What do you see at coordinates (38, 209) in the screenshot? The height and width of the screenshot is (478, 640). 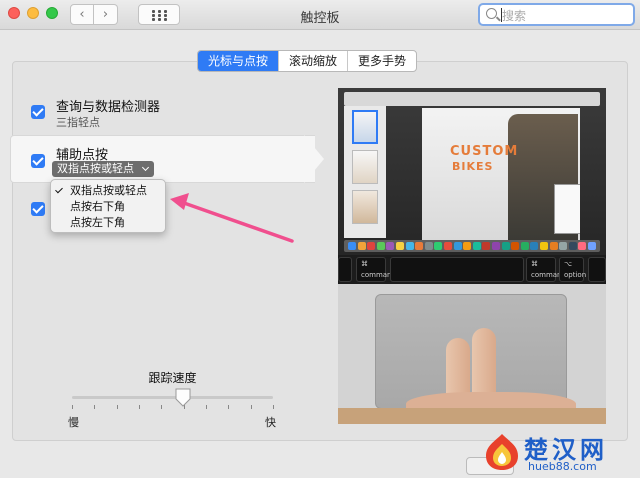 I see `third-option-checkbox` at bounding box center [38, 209].